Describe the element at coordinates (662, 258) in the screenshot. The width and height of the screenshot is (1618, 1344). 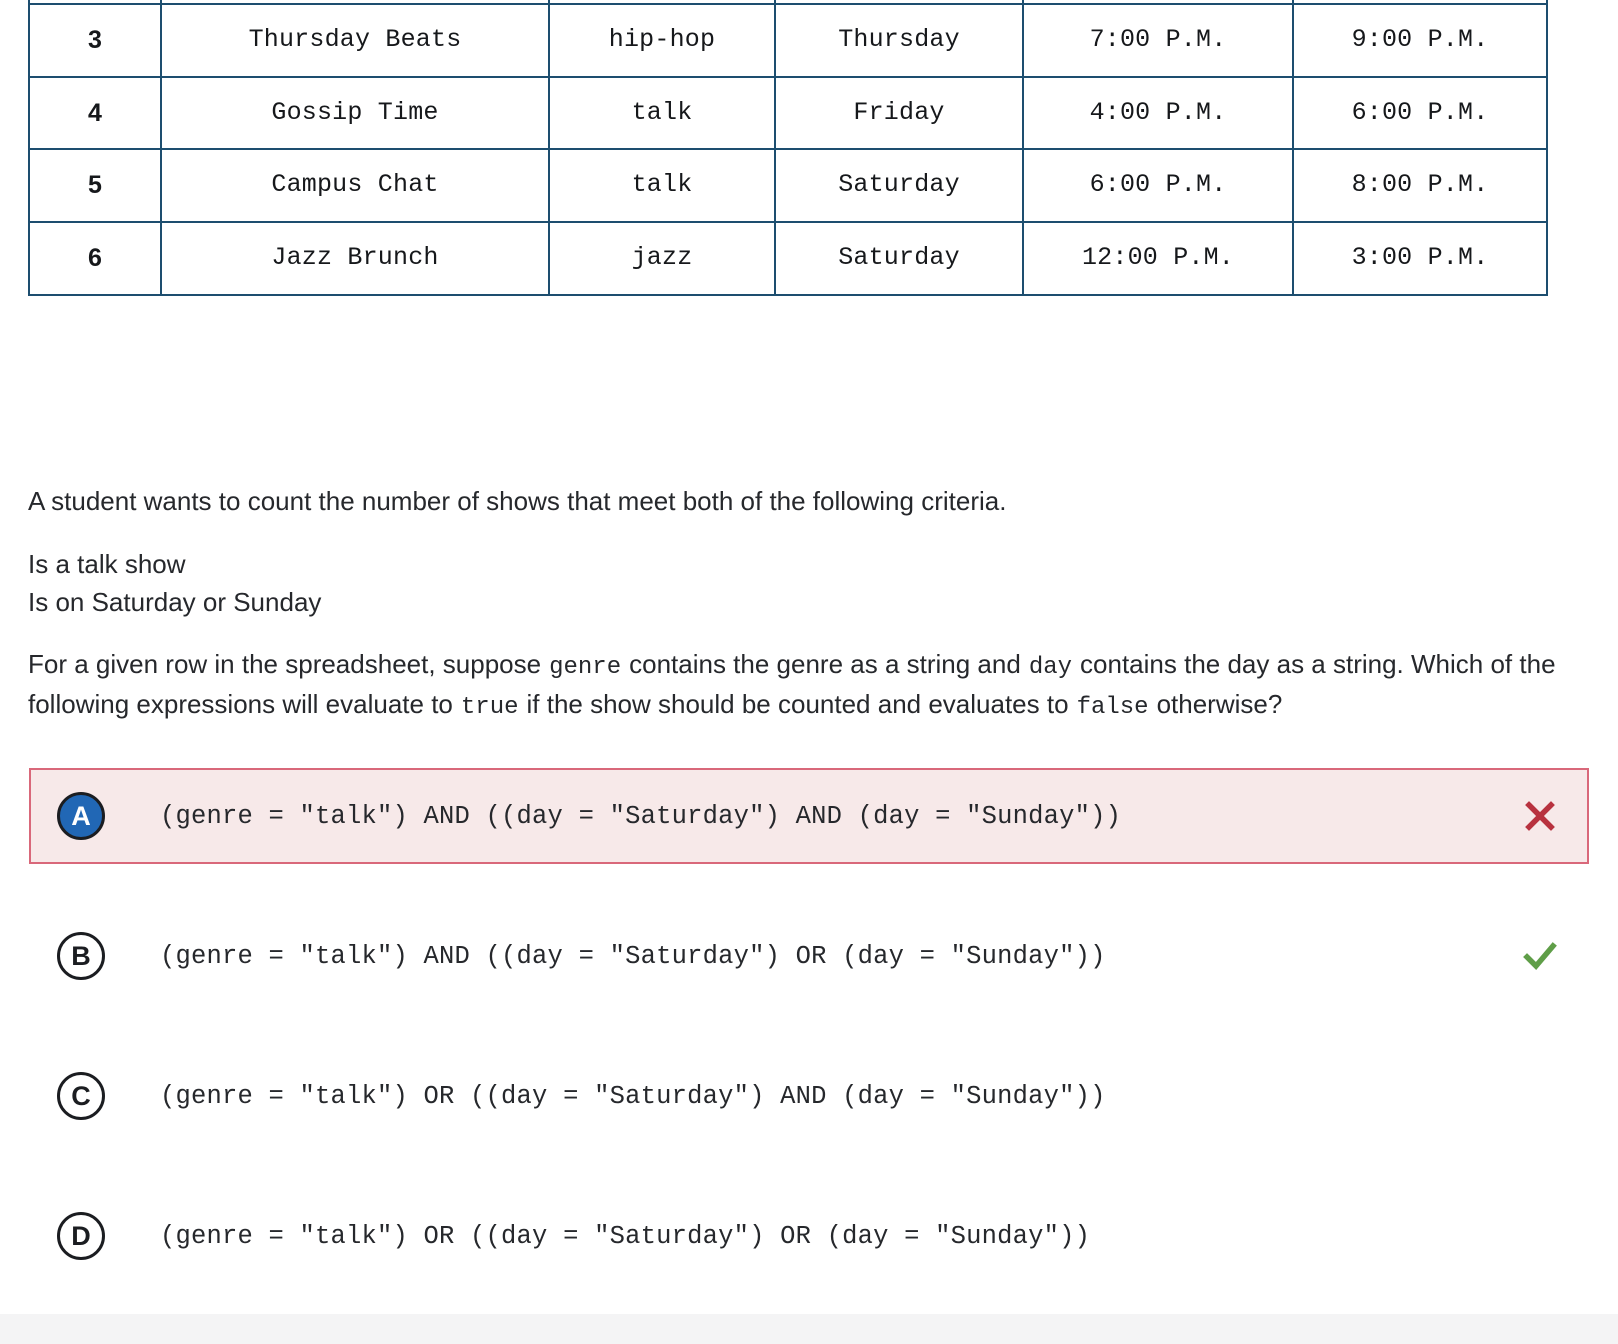
I see `cell-genre: jazz` at that location.